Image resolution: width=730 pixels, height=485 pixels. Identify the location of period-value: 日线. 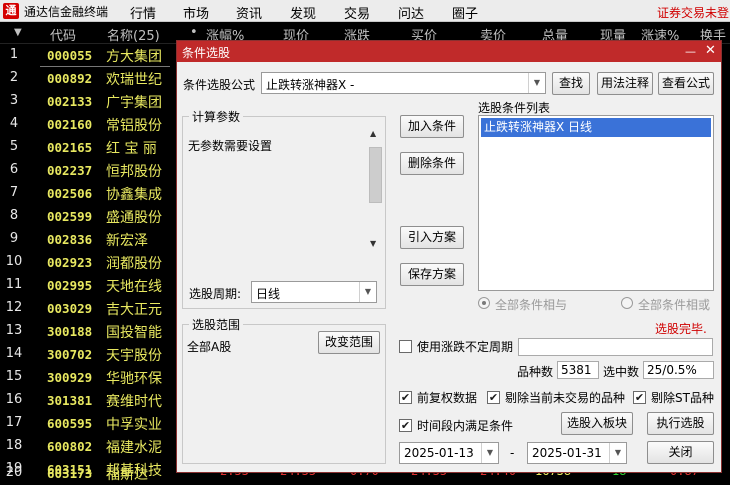
(268, 294).